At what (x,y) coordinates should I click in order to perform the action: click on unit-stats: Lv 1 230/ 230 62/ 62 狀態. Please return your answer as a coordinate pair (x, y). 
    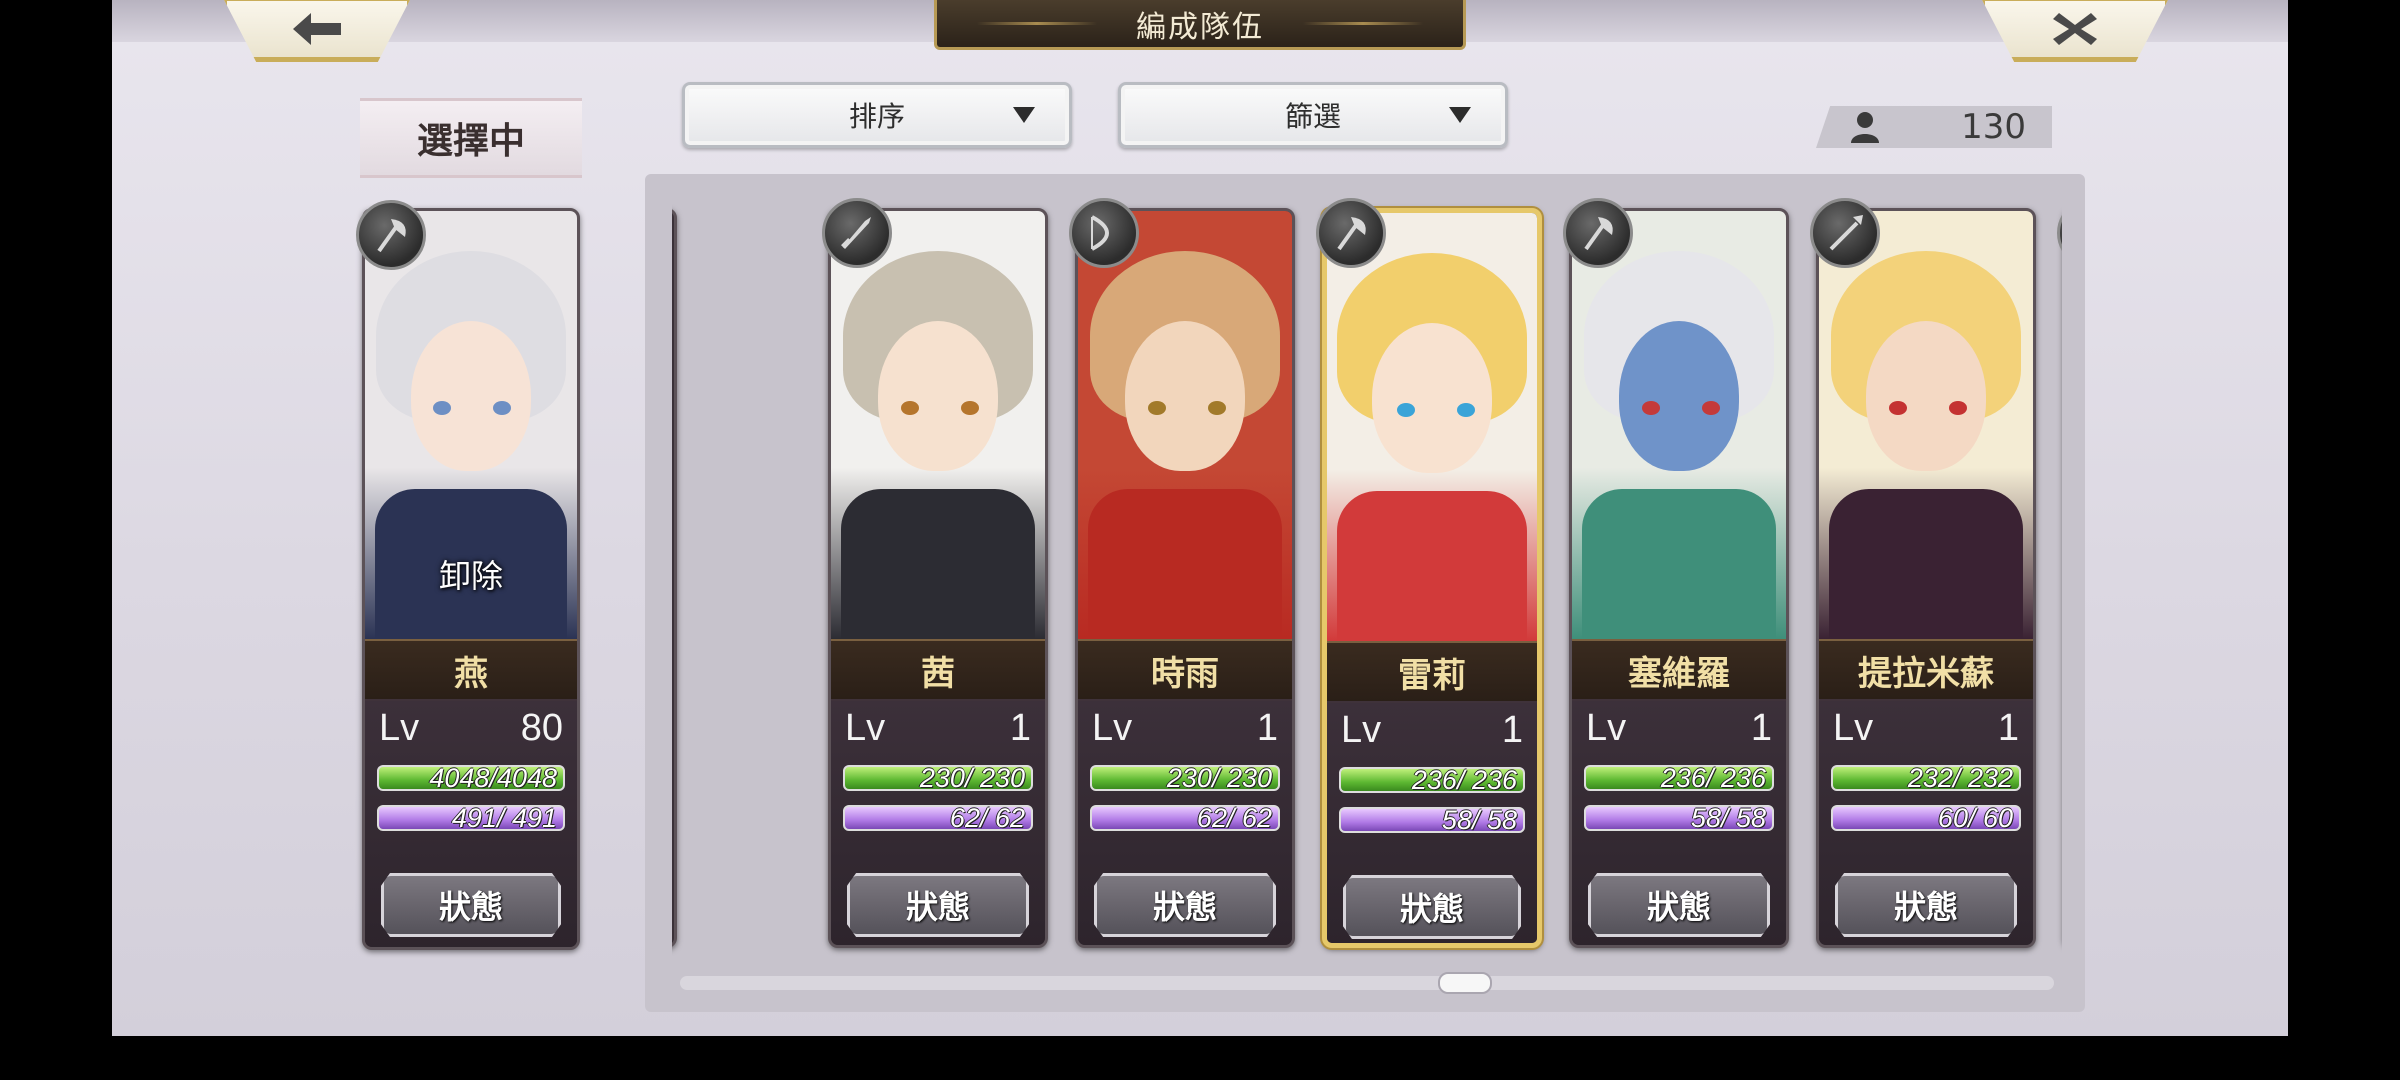
    Looking at the image, I should click on (1185, 822).